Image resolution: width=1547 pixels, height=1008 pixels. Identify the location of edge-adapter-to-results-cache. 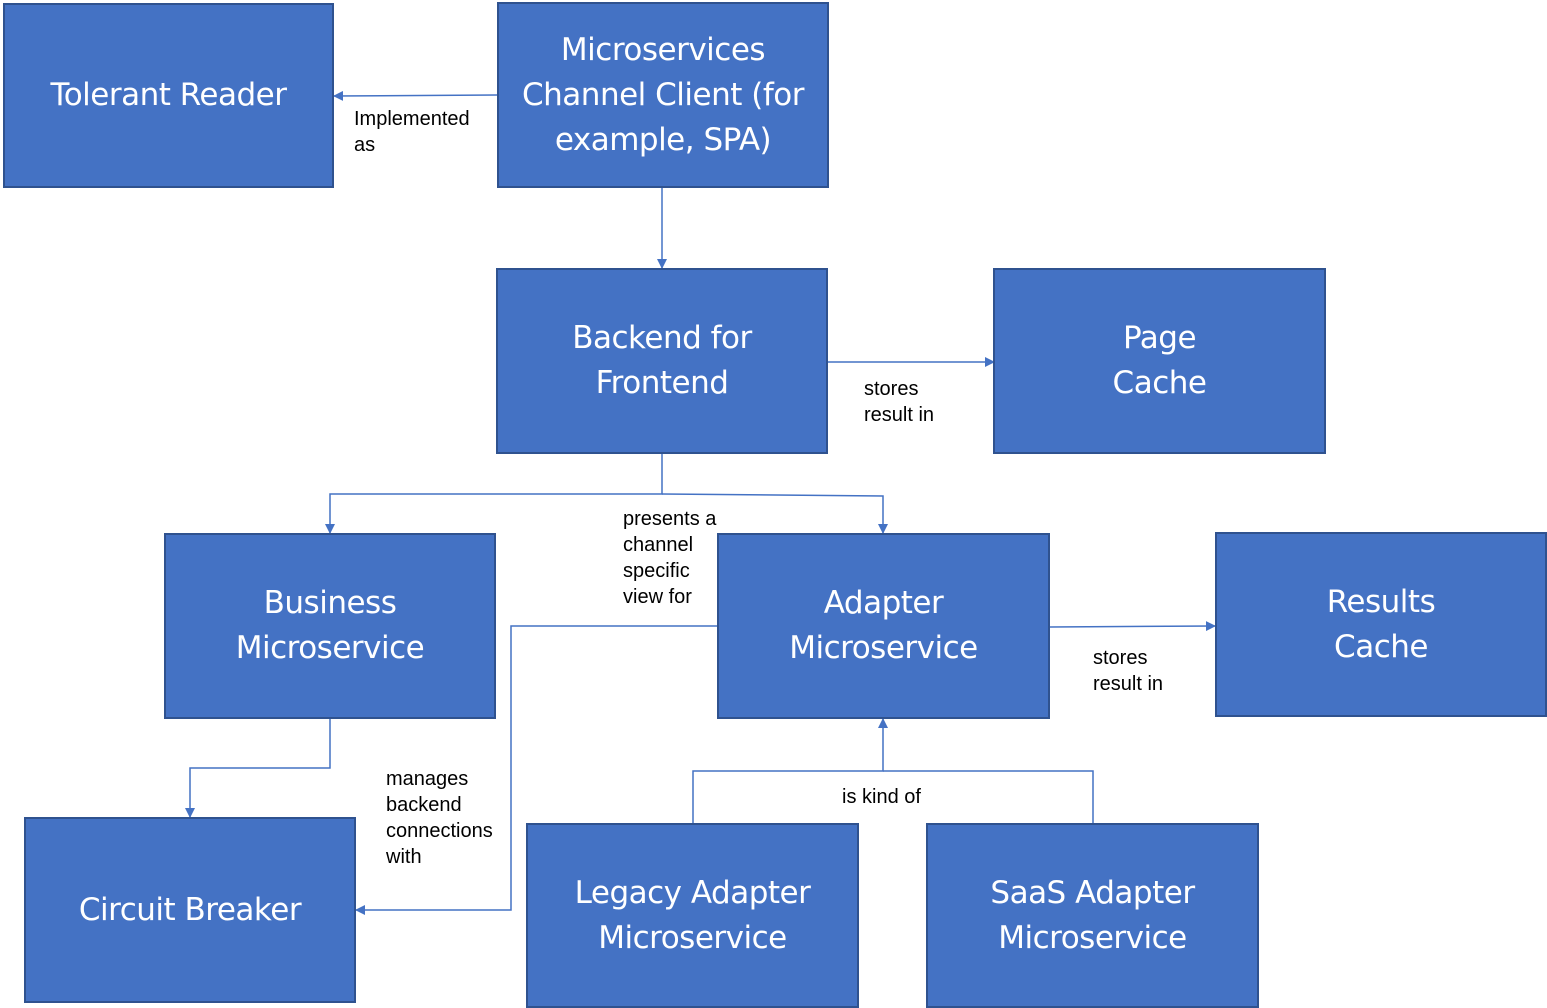
(1132, 626).